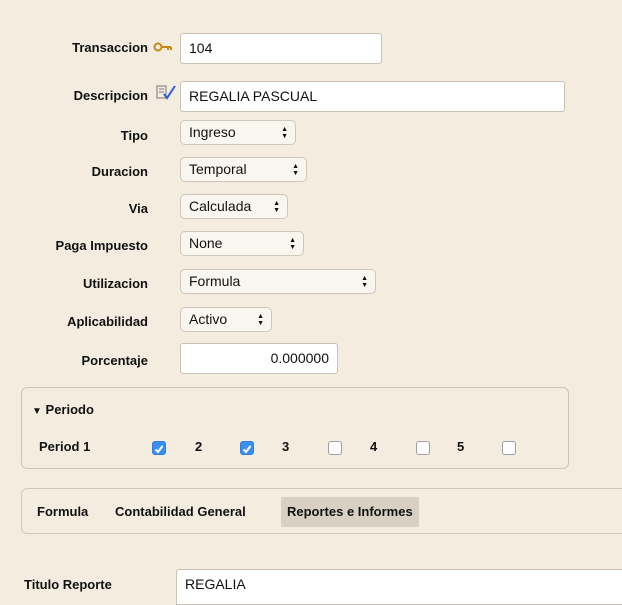  I want to click on descripcion-field: REGALIA PASCUAL, so click(372, 96).